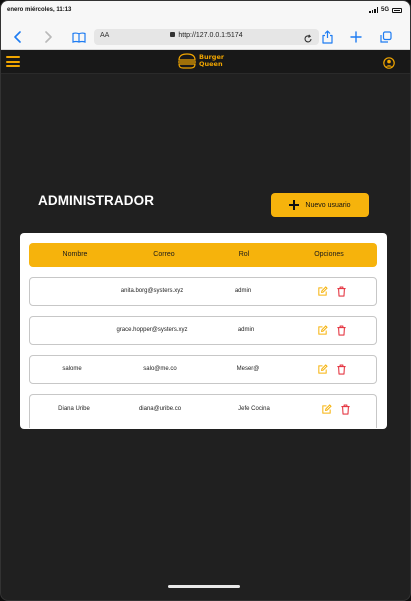  What do you see at coordinates (48, 37) in the screenshot?
I see `forward-icon` at bounding box center [48, 37].